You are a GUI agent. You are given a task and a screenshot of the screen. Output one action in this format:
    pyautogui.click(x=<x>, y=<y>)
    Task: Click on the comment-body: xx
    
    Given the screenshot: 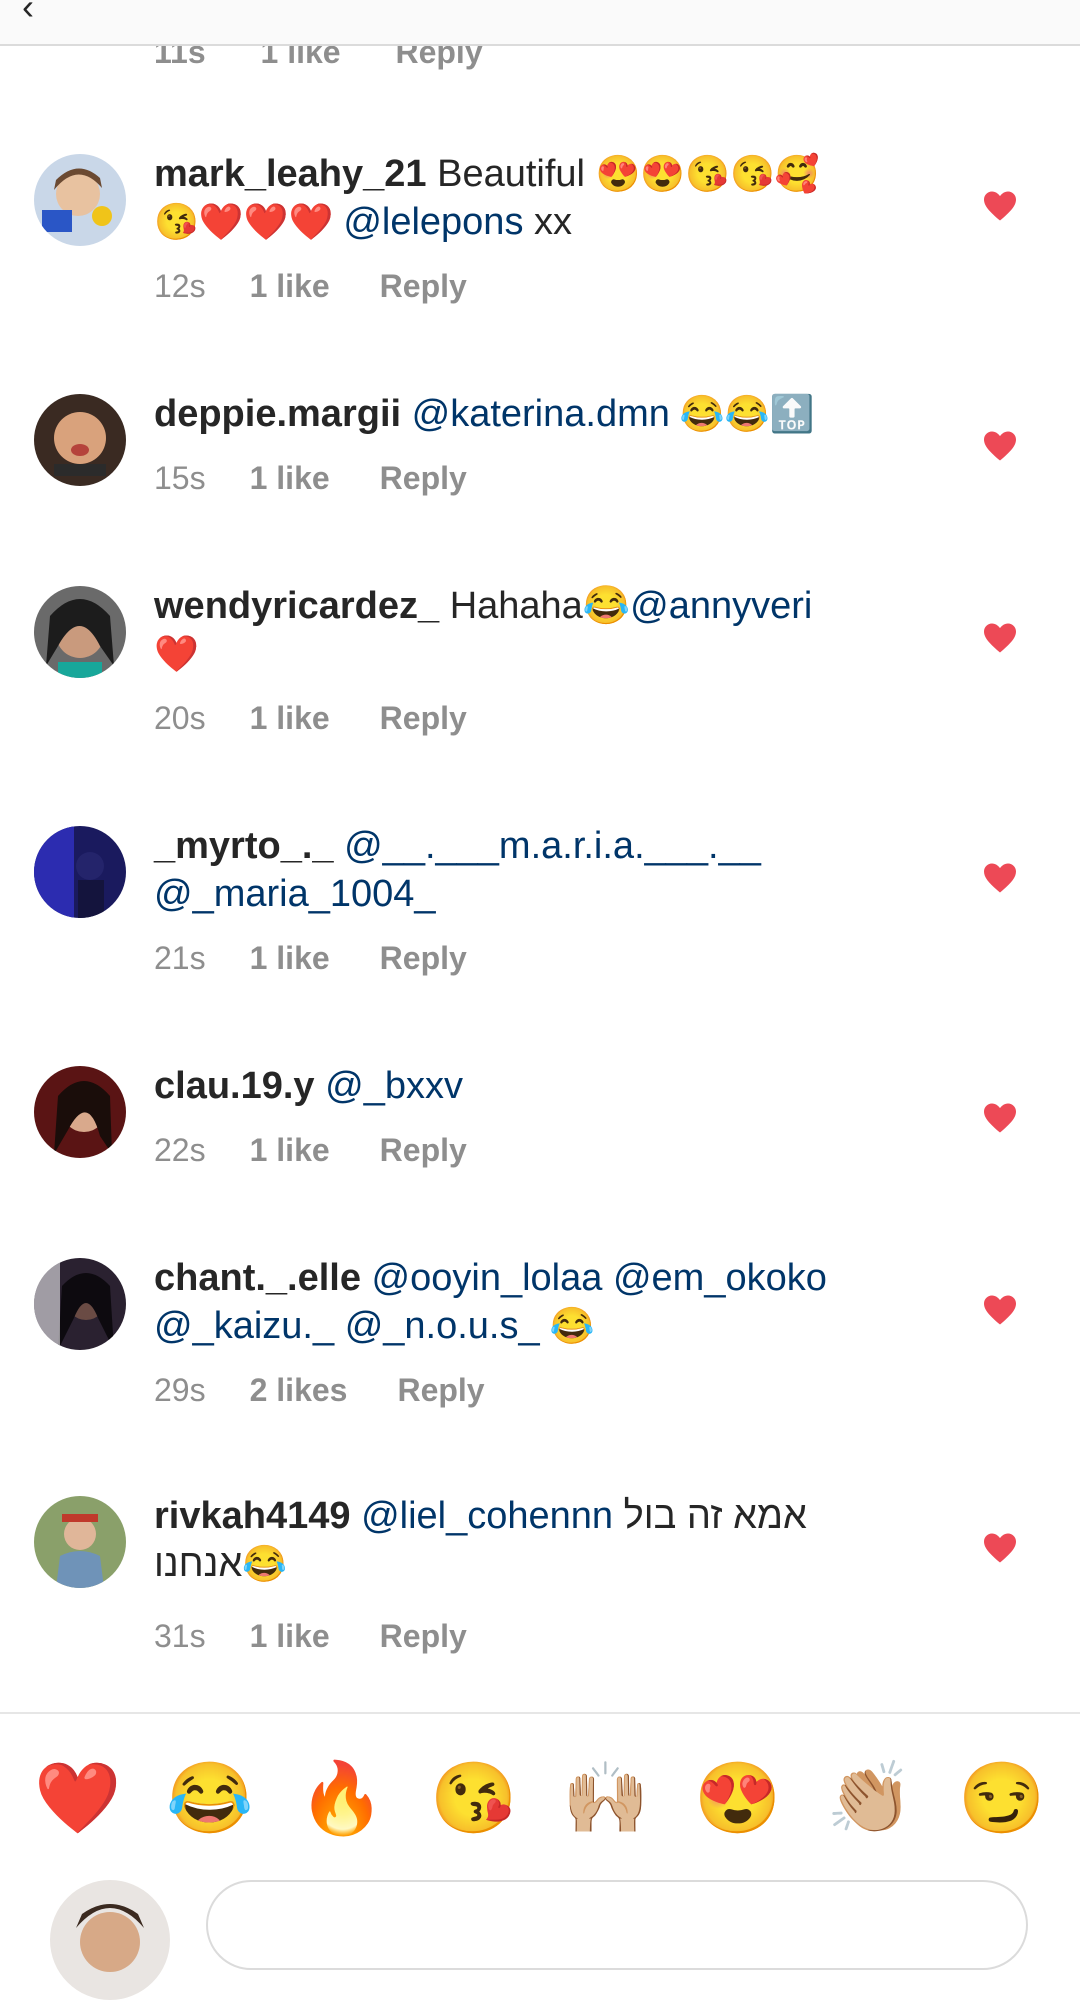 What is the action you would take?
    pyautogui.click(x=548, y=222)
    